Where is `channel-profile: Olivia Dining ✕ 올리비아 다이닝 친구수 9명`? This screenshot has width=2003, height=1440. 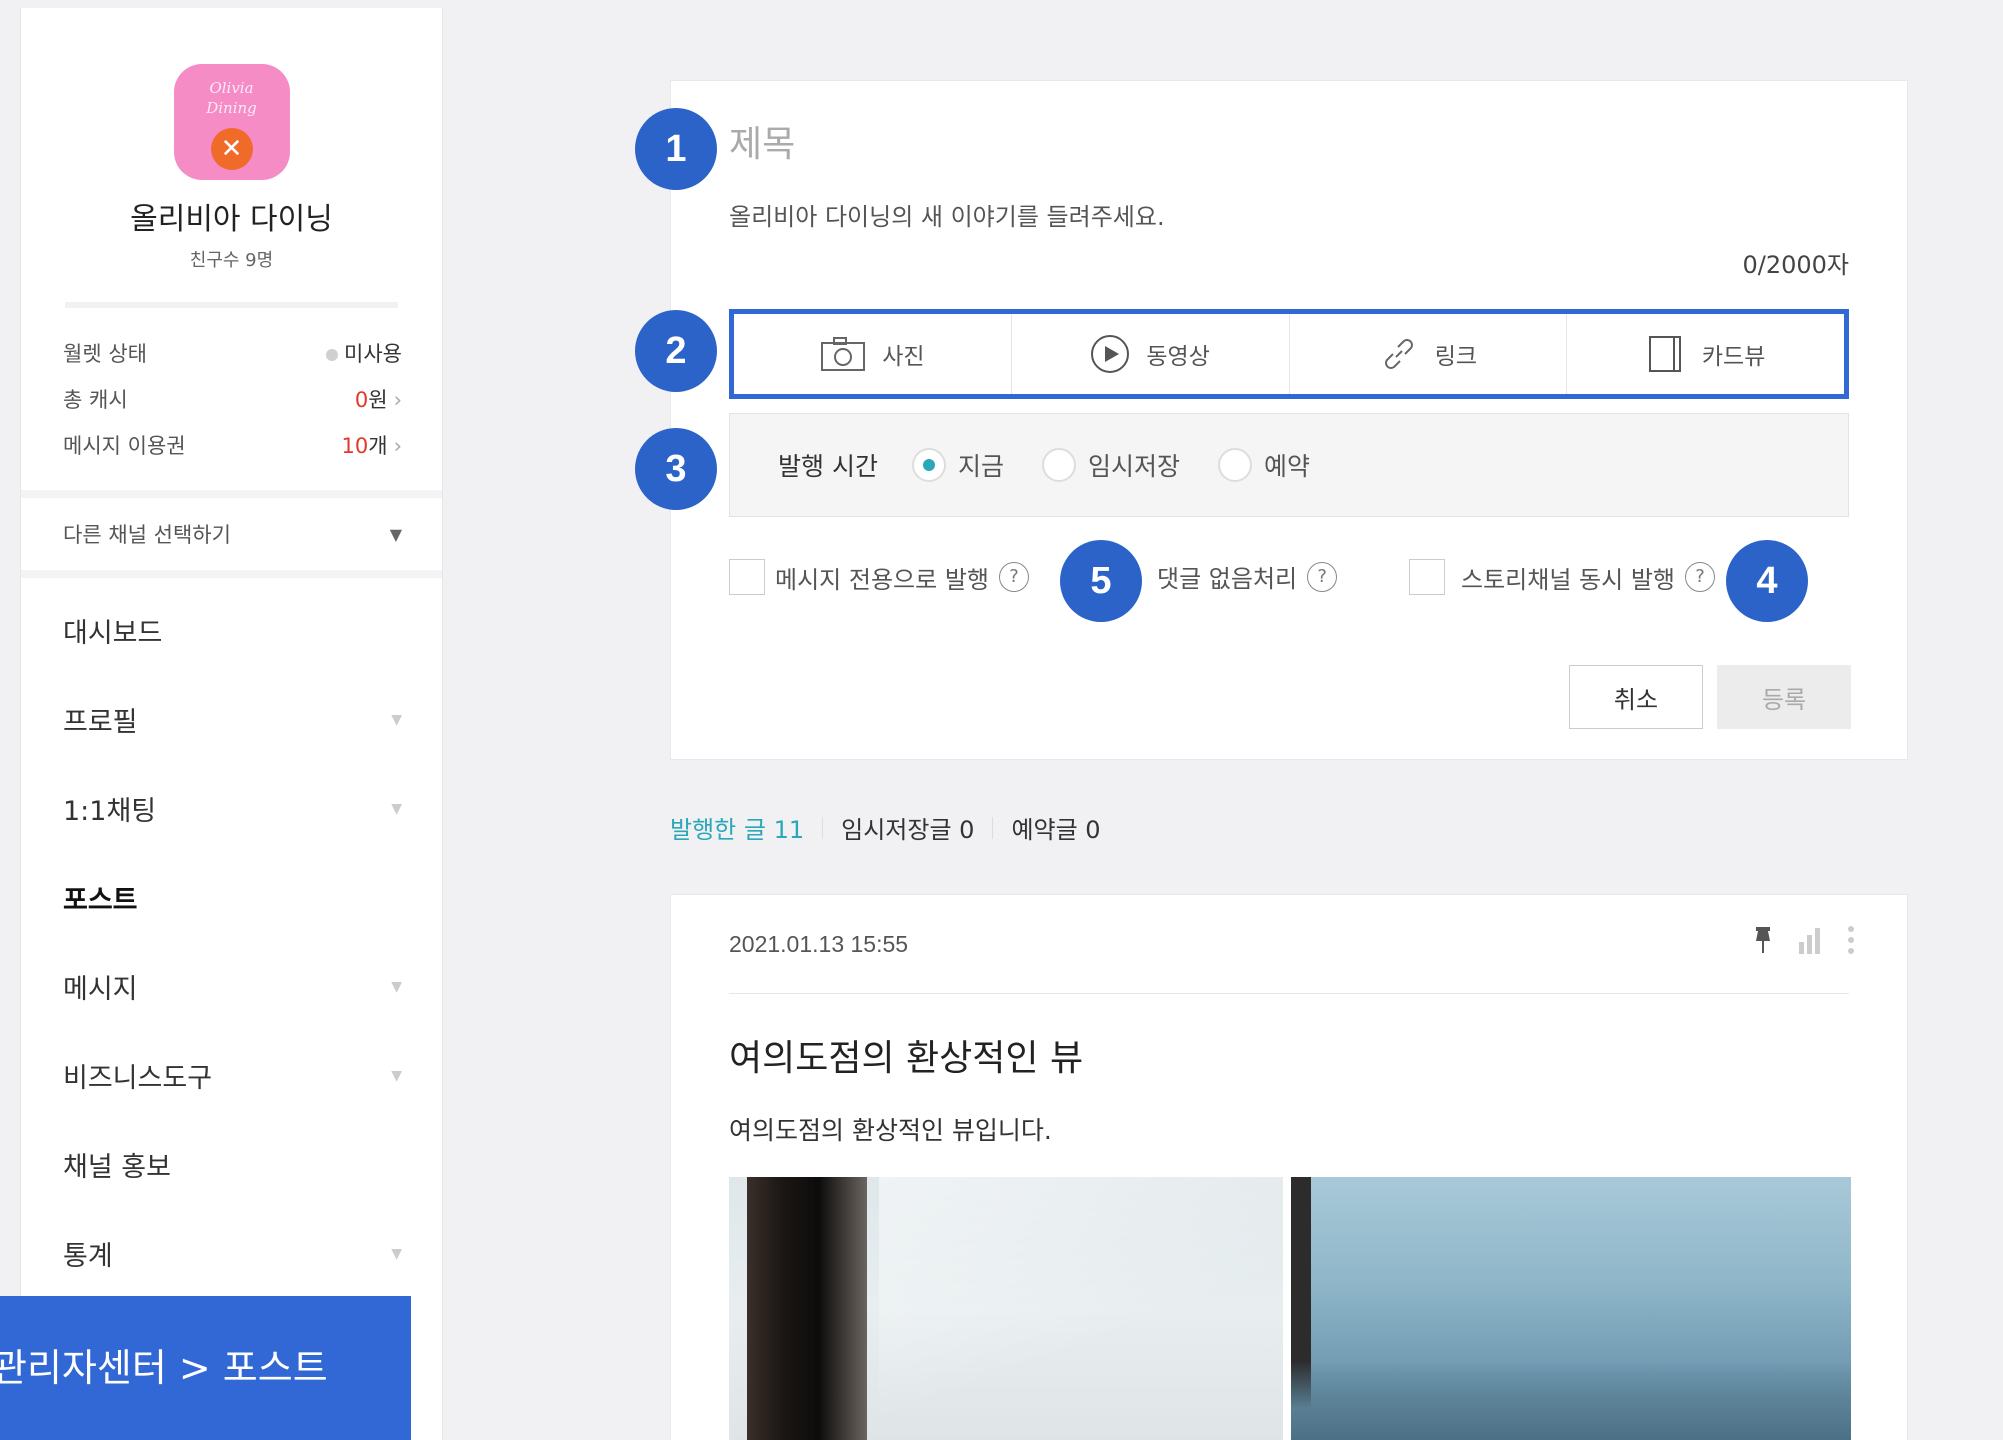 channel-profile: Olivia Dining ✕ 올리비아 다이닝 친구수 9명 is located at coordinates (231, 140).